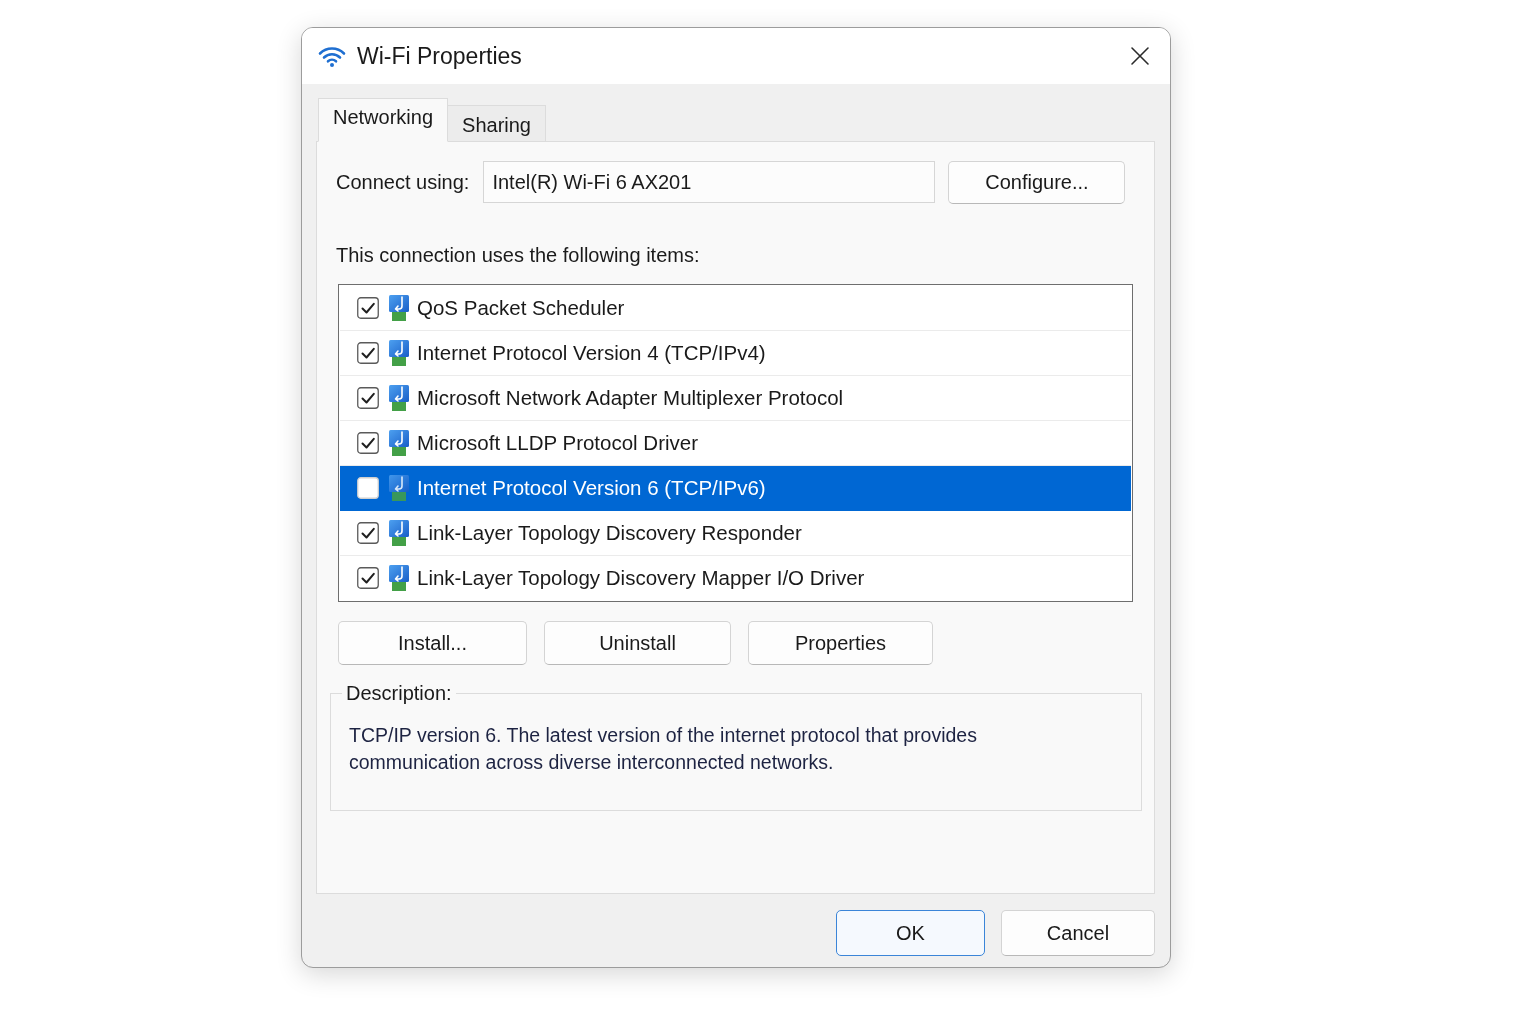 The width and height of the screenshot is (1536, 1024). Describe the element at coordinates (735, 398) in the screenshot. I see `list-item: Microsoft Network Adapter Multiplexer Protocol` at that location.